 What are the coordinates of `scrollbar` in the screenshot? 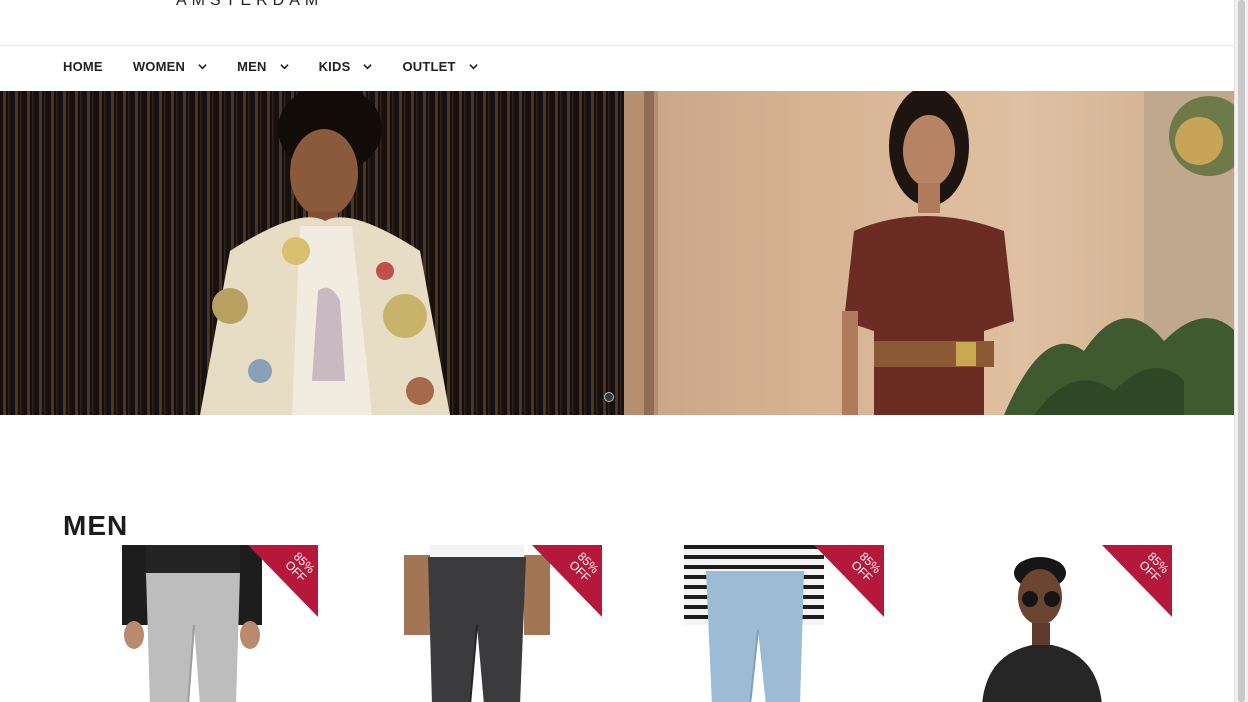 It's located at (1241, 351).